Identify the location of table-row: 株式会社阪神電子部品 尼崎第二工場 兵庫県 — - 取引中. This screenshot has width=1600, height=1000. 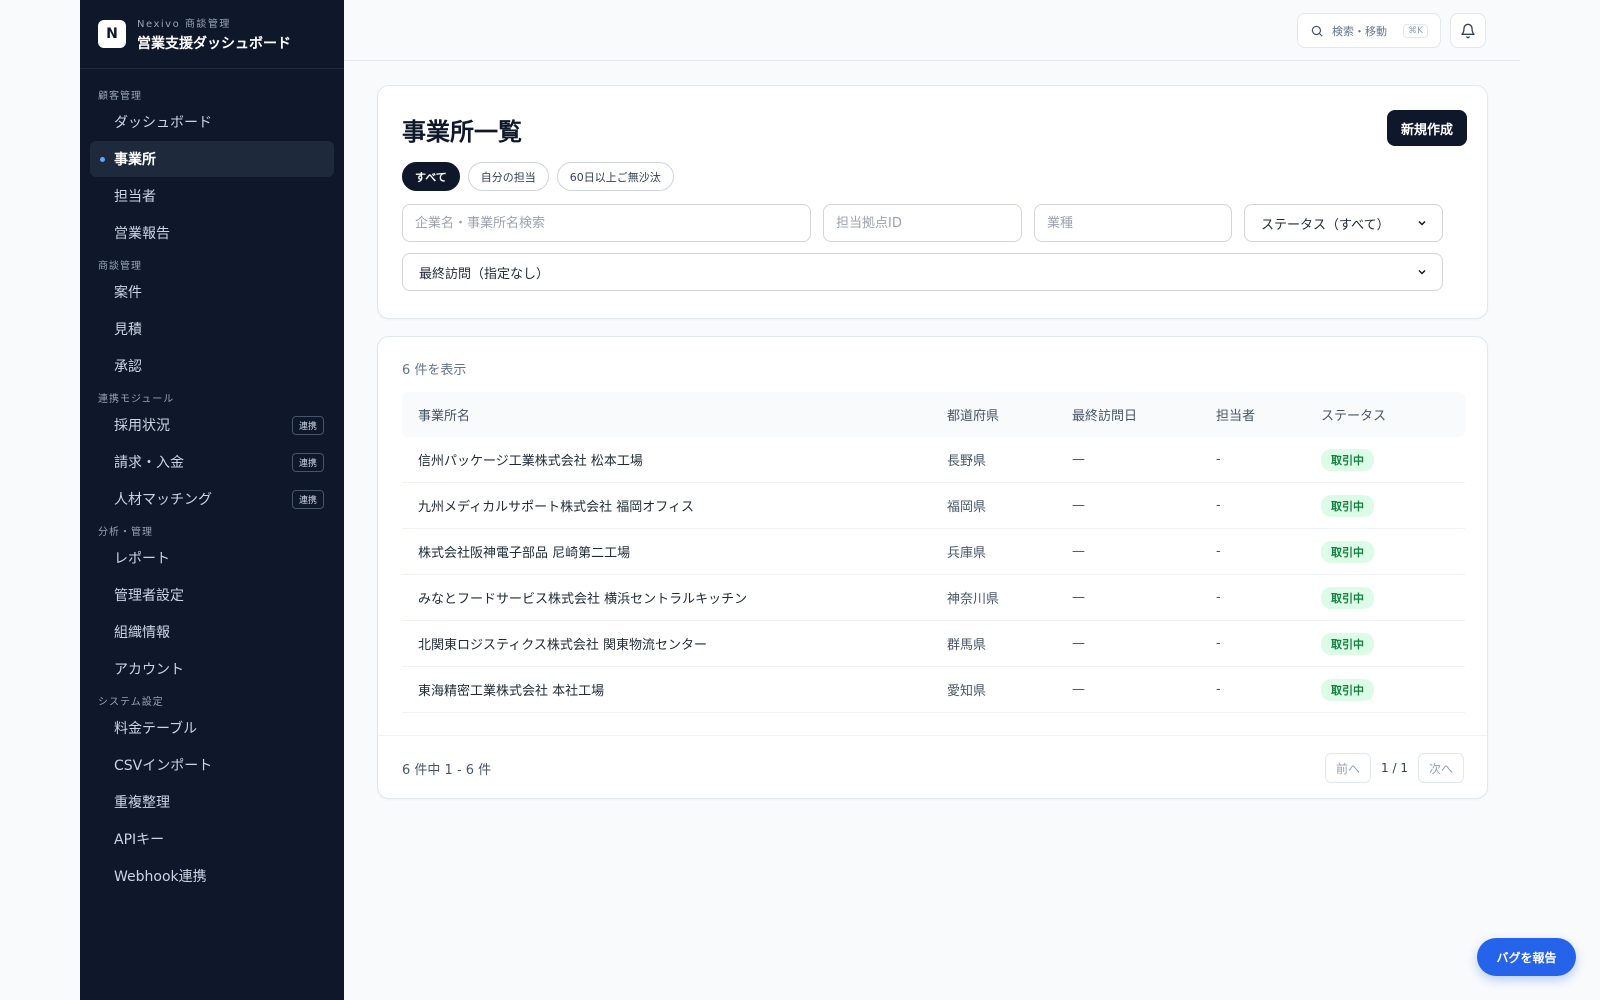
(933, 552).